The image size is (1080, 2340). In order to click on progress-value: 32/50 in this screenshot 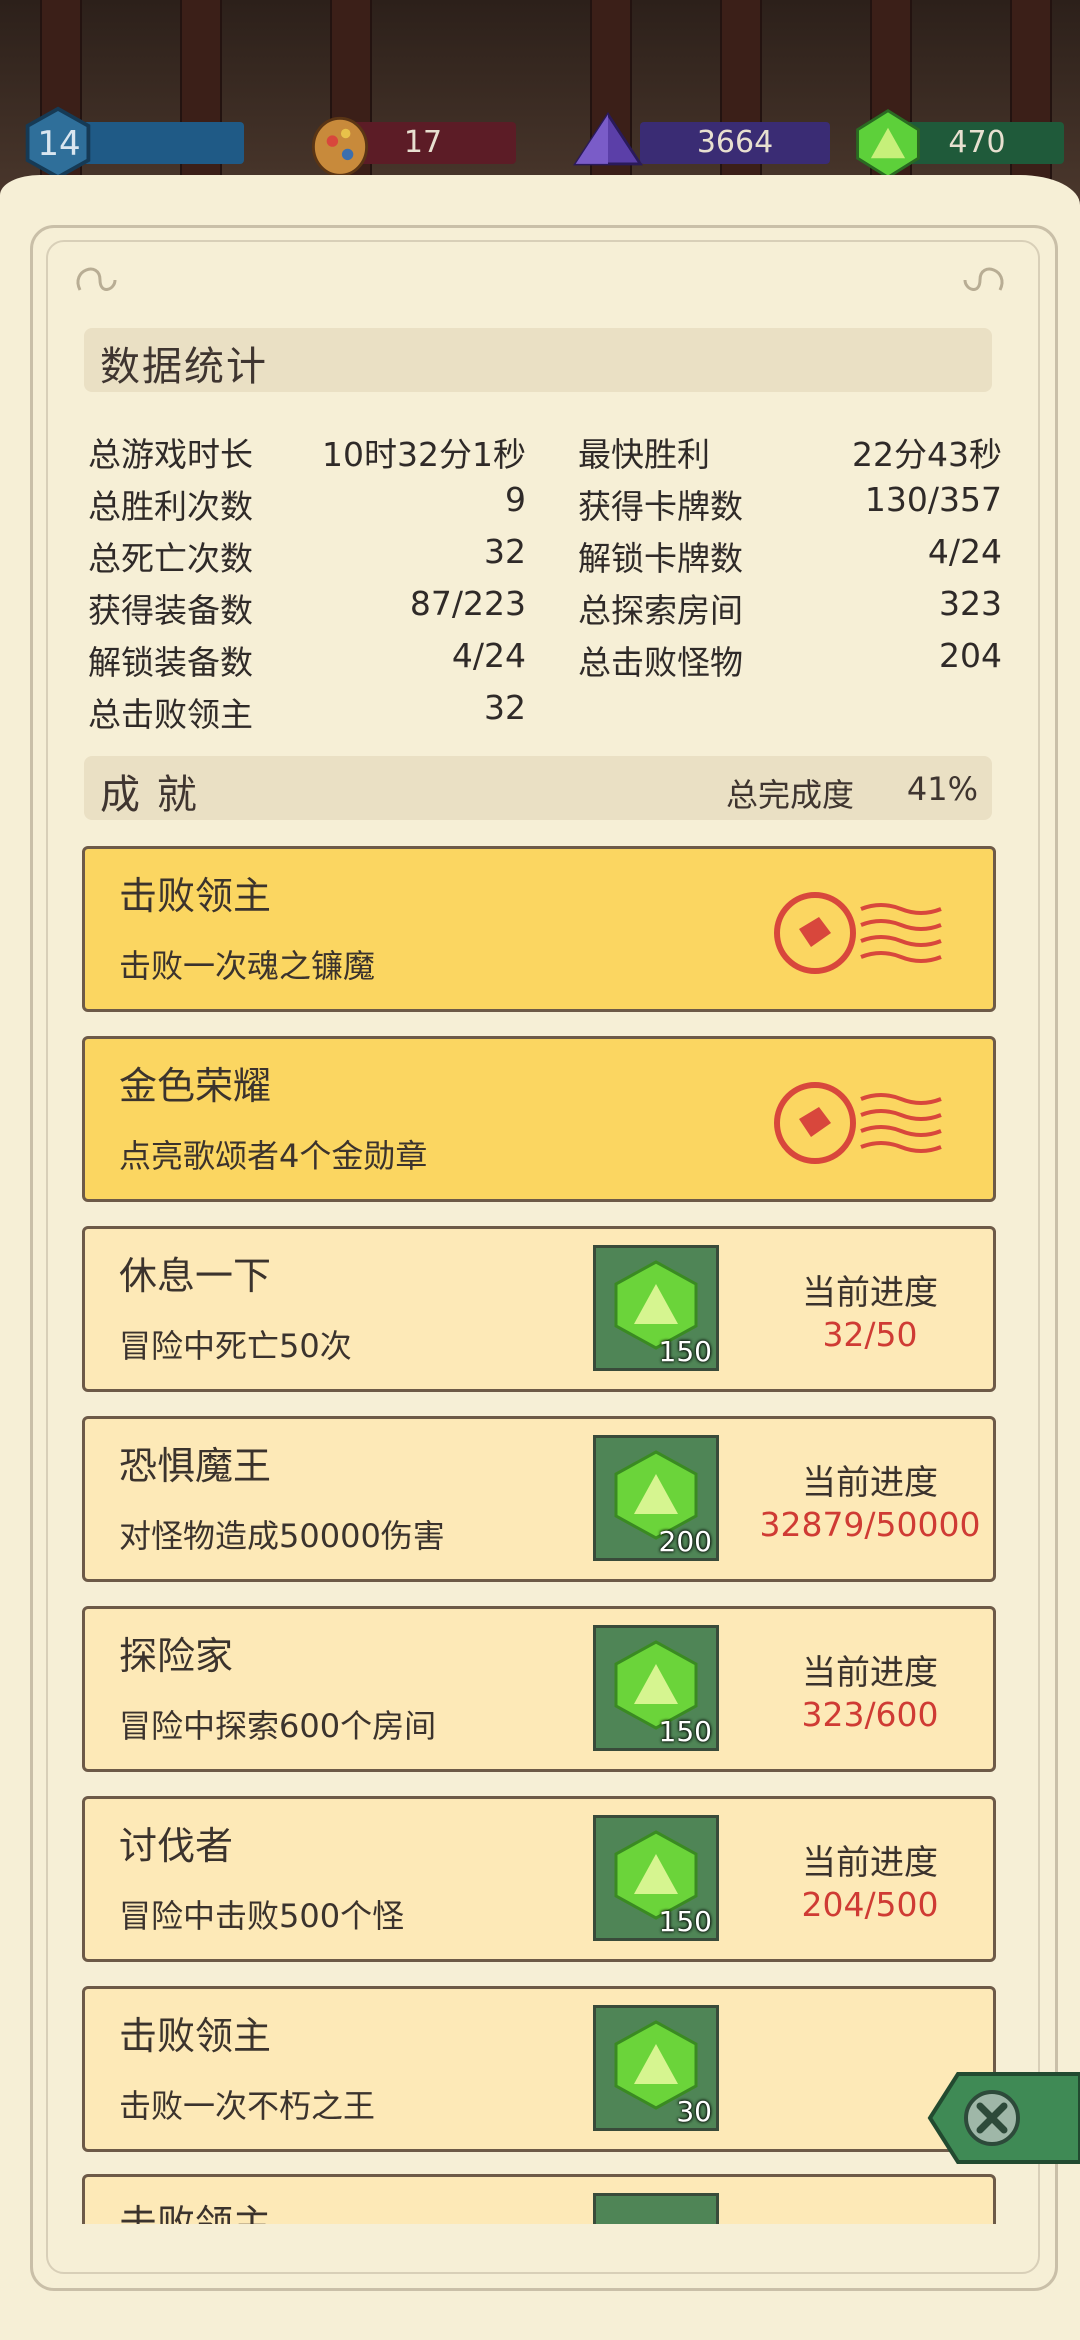, I will do `click(870, 1334)`.